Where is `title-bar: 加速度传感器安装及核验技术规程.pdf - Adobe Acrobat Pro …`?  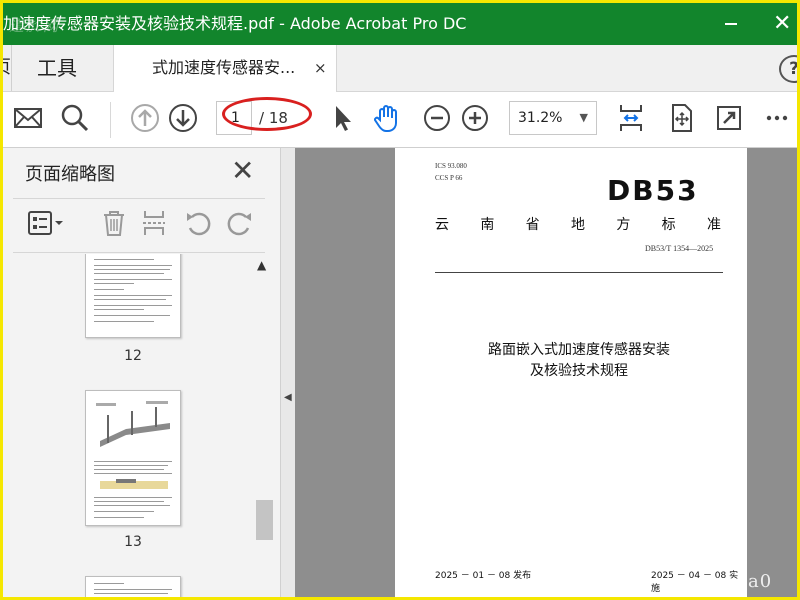
title-bar: 加速度传感器安装及核验技术规程.pdf - Adobe Acrobat Pro … is located at coordinates (400, 24).